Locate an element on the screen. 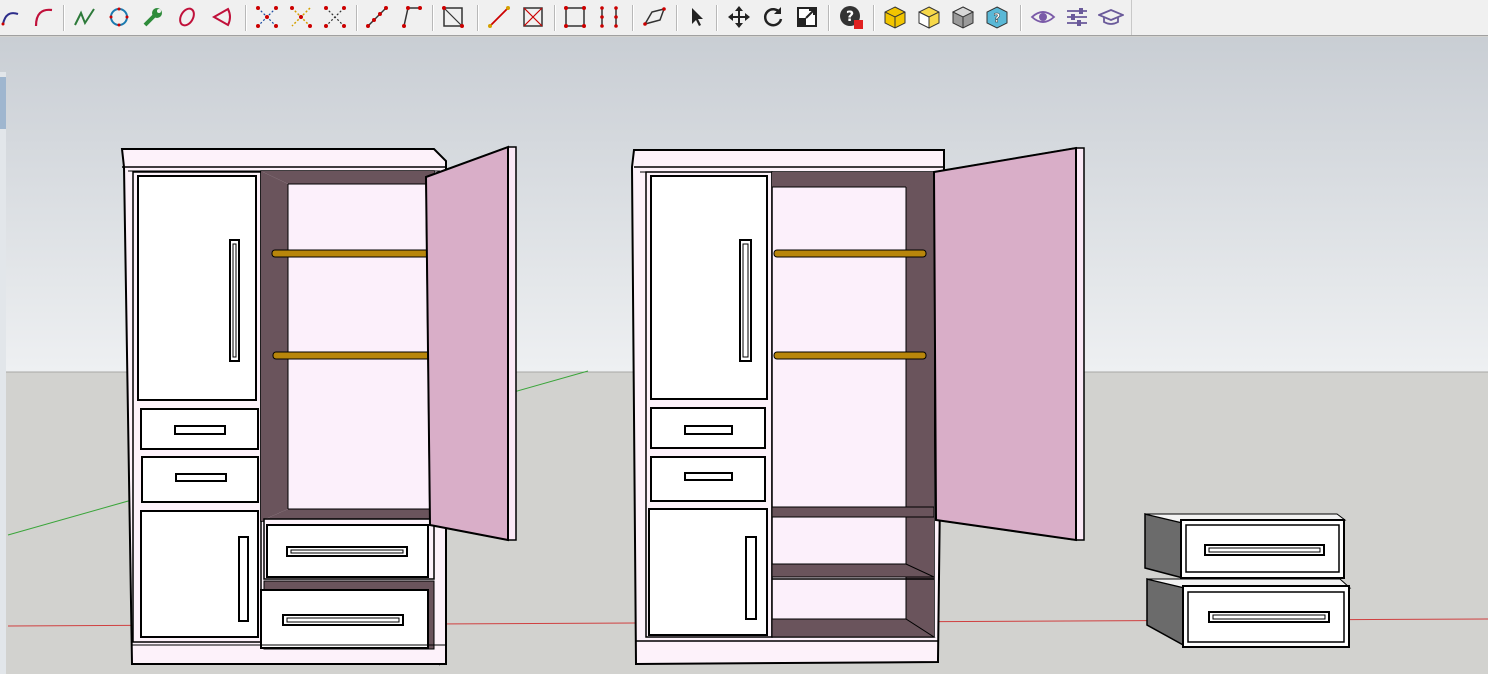  collapse-points-icon is located at coordinates (301, 17).